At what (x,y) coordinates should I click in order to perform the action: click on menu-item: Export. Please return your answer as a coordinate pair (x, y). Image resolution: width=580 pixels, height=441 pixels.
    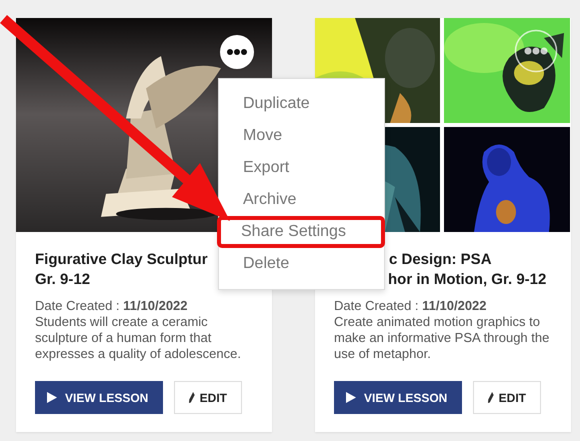
    Looking at the image, I should click on (301, 168).